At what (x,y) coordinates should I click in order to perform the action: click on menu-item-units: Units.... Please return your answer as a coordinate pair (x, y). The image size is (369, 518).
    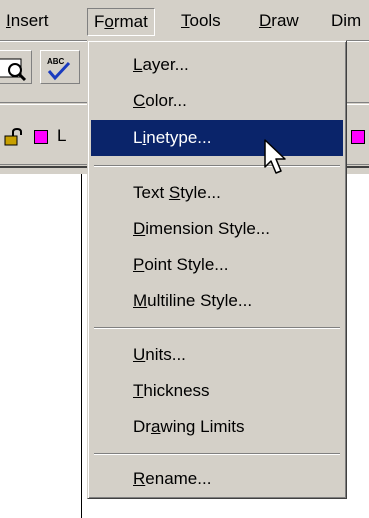
    Looking at the image, I should click on (217, 355).